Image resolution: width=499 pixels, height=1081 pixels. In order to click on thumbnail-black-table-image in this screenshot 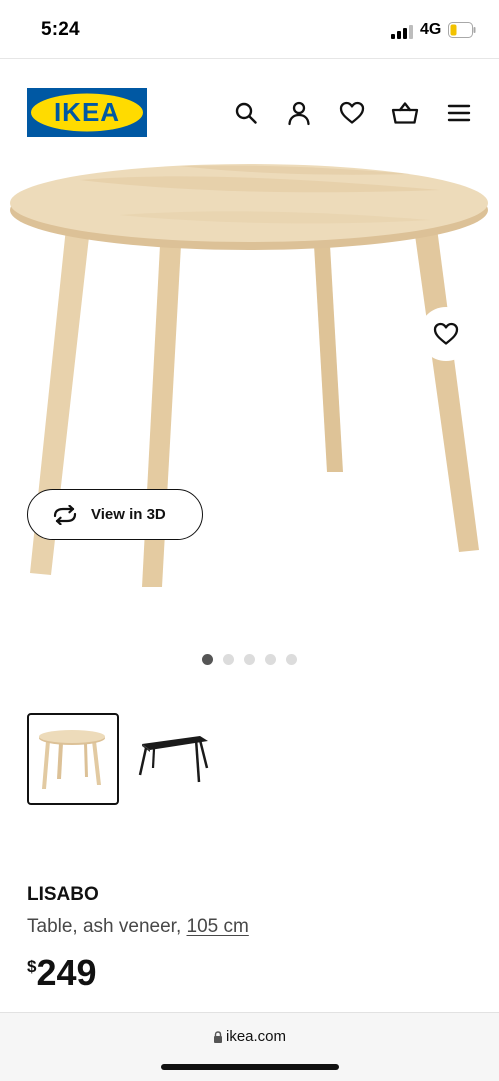, I will do `click(173, 759)`.